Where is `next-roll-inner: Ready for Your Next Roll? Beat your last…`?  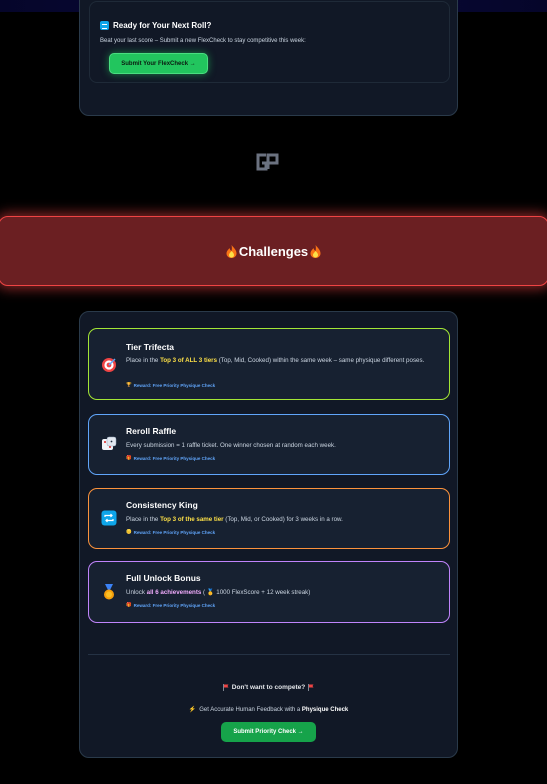
next-roll-inner: Ready for Your Next Roll? Beat your last… is located at coordinates (269, 42).